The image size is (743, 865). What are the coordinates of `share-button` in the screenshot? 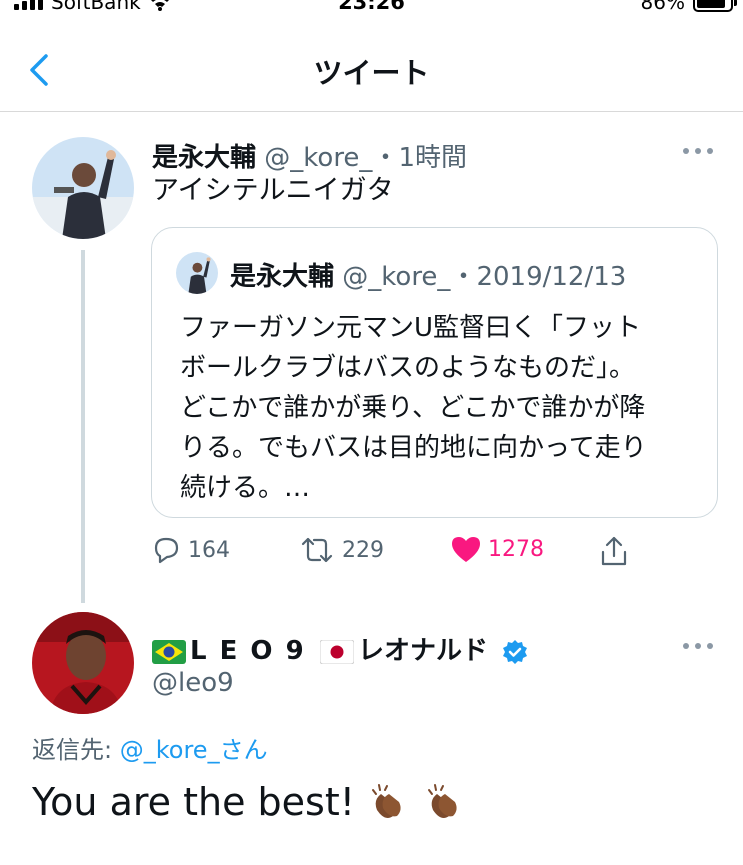 It's located at (614, 551).